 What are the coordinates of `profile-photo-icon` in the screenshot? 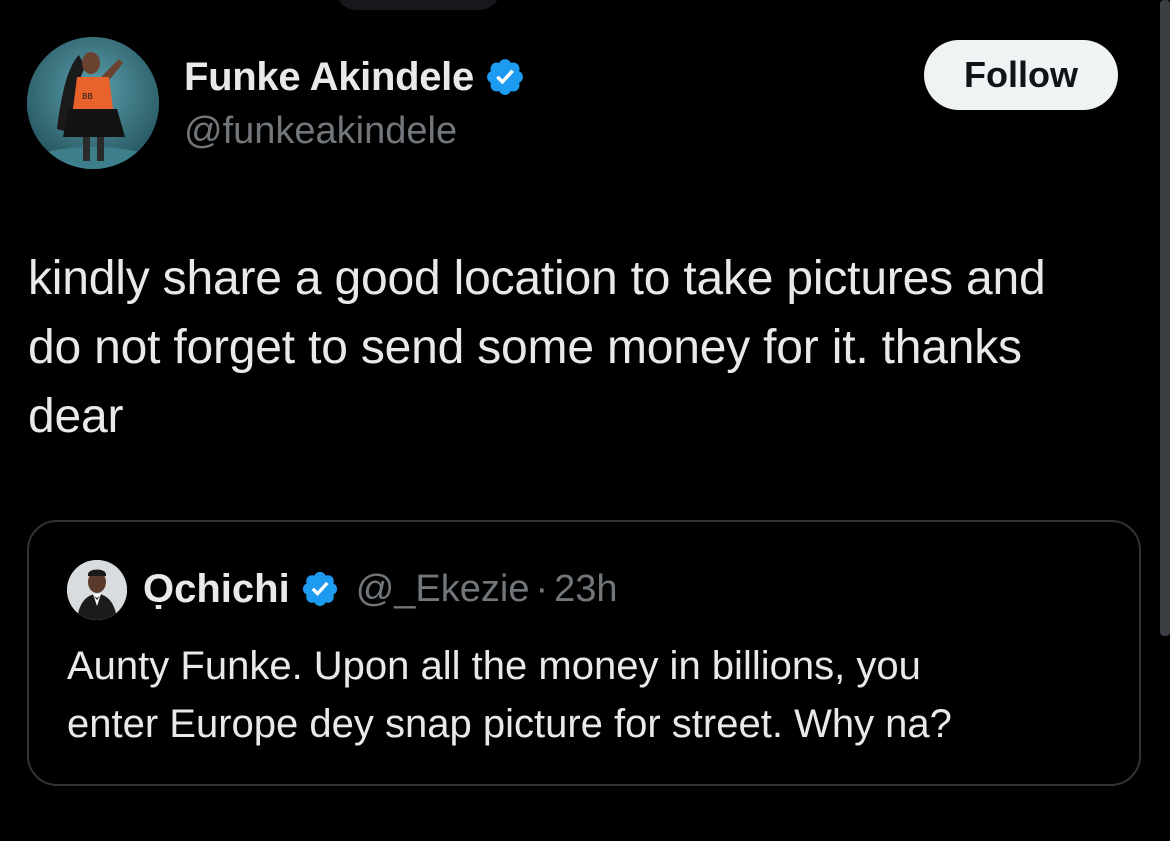 It's located at (97, 590).